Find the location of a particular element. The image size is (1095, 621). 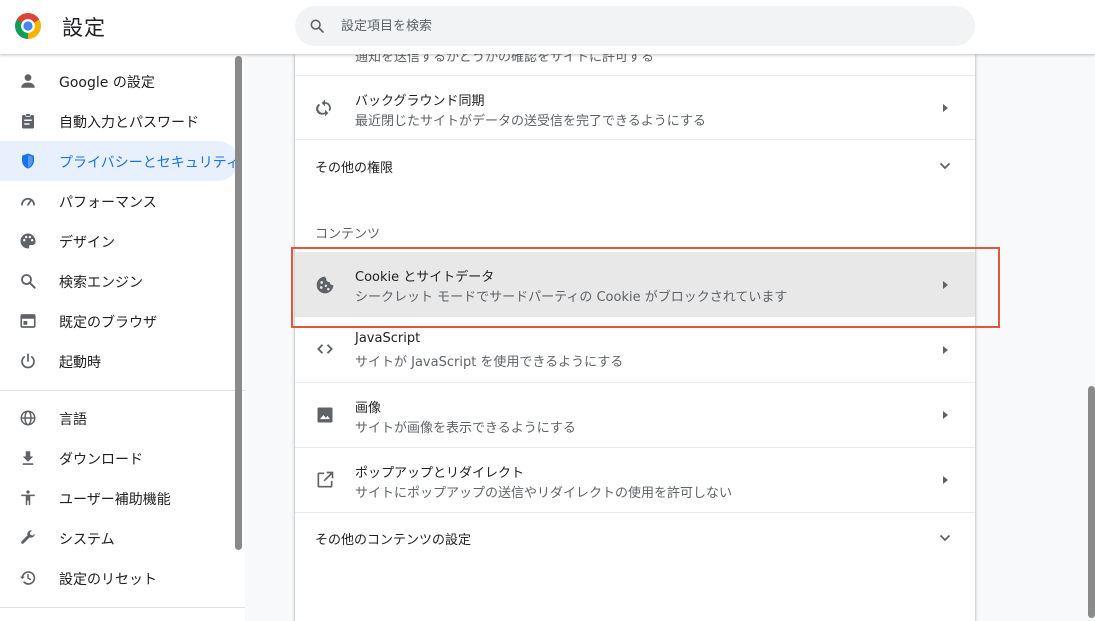

search-bar is located at coordinates (635, 26).